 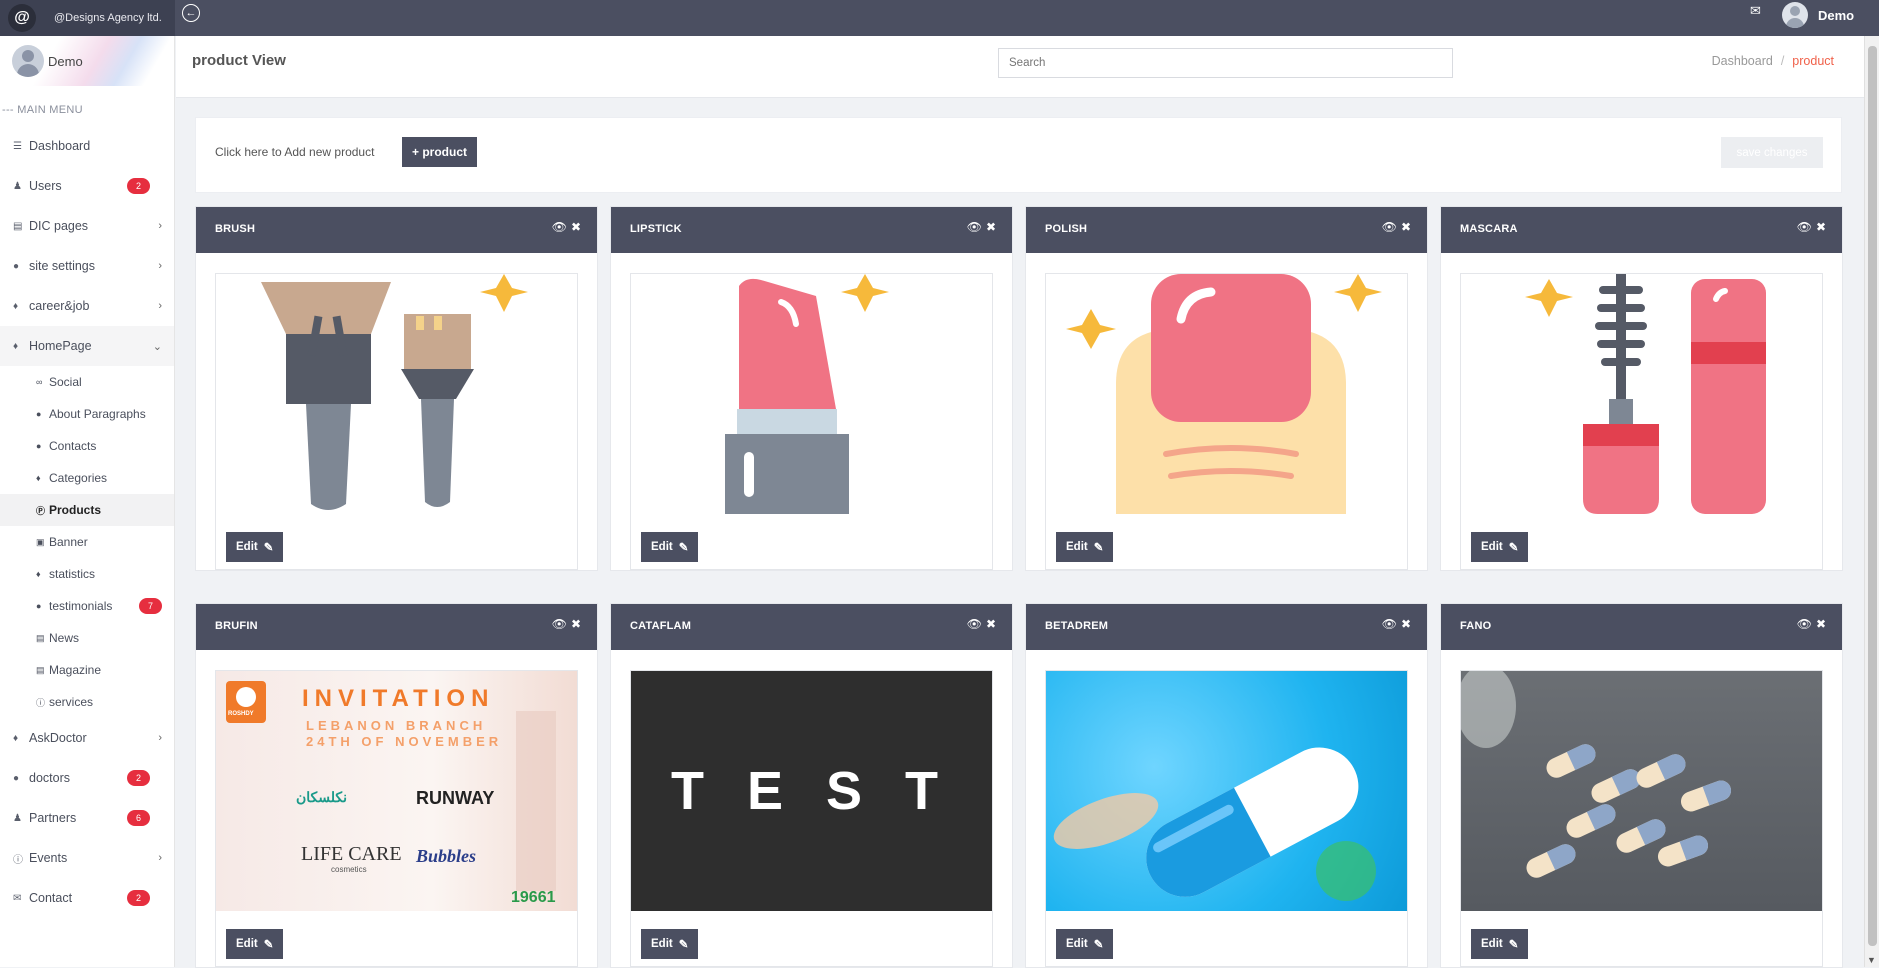 What do you see at coordinates (236, 626) in the screenshot?
I see `product-name: BRUFIN` at bounding box center [236, 626].